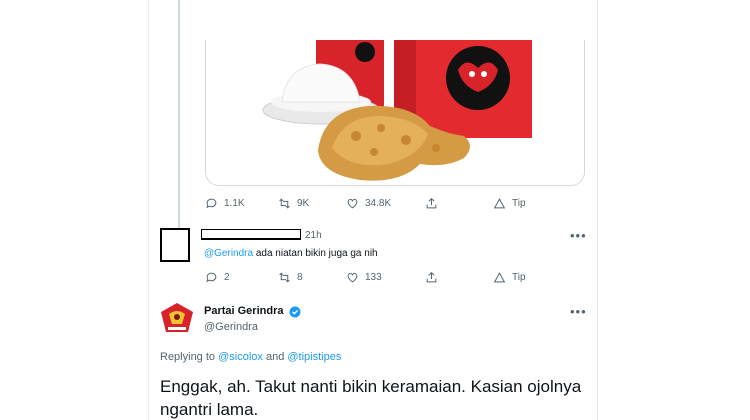 Image resolution: width=750 pixels, height=420 pixels. I want to click on retweet-action: 9K, so click(293, 203).